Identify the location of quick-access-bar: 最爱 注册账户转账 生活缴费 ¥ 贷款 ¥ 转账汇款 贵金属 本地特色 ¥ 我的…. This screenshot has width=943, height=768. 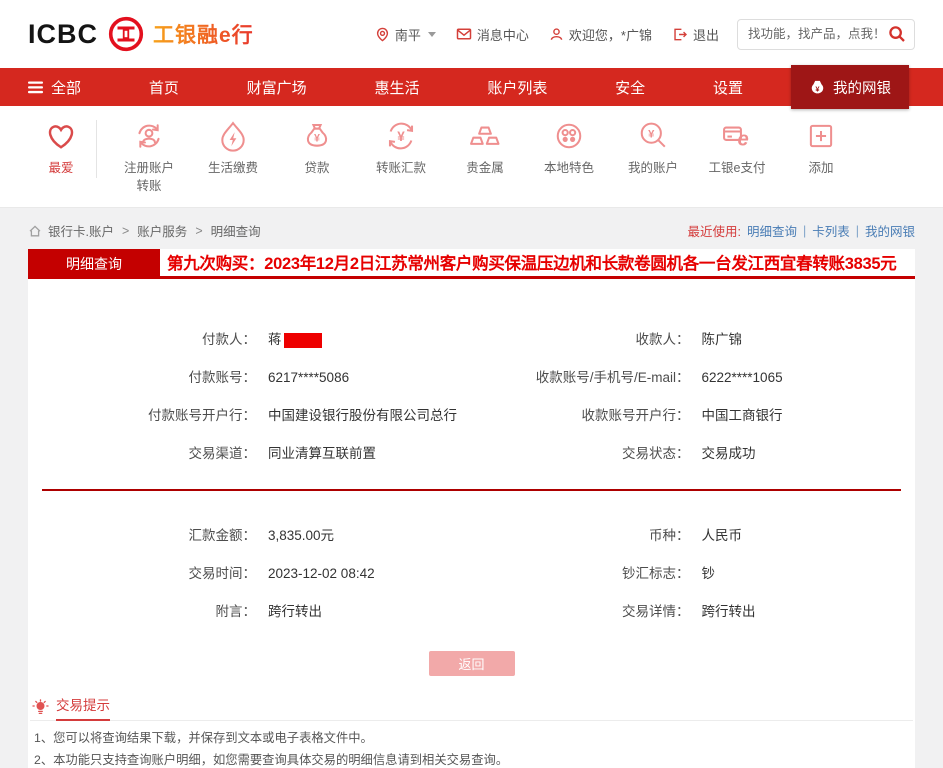
(471, 157).